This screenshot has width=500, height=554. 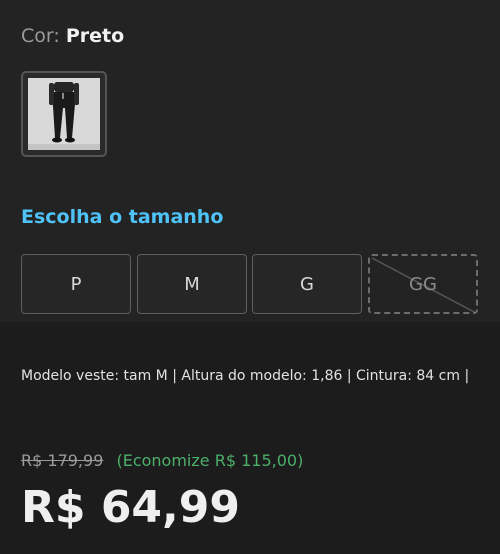 I want to click on color-swatch-preto, so click(x=64, y=114).